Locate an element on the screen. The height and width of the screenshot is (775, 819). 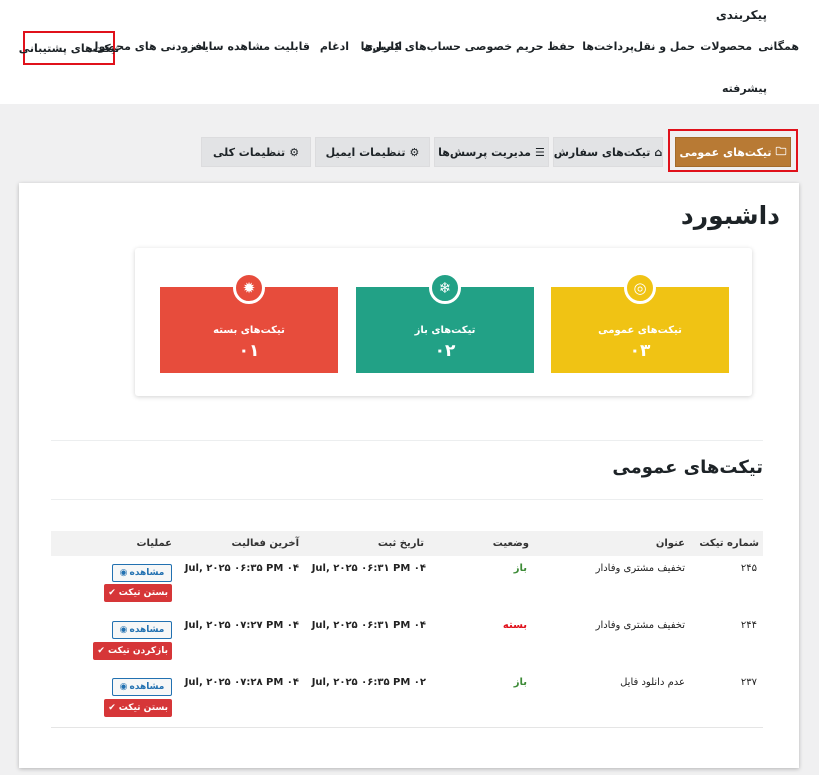
stat-label: تیکت‌های بسته is located at coordinates (249, 330).